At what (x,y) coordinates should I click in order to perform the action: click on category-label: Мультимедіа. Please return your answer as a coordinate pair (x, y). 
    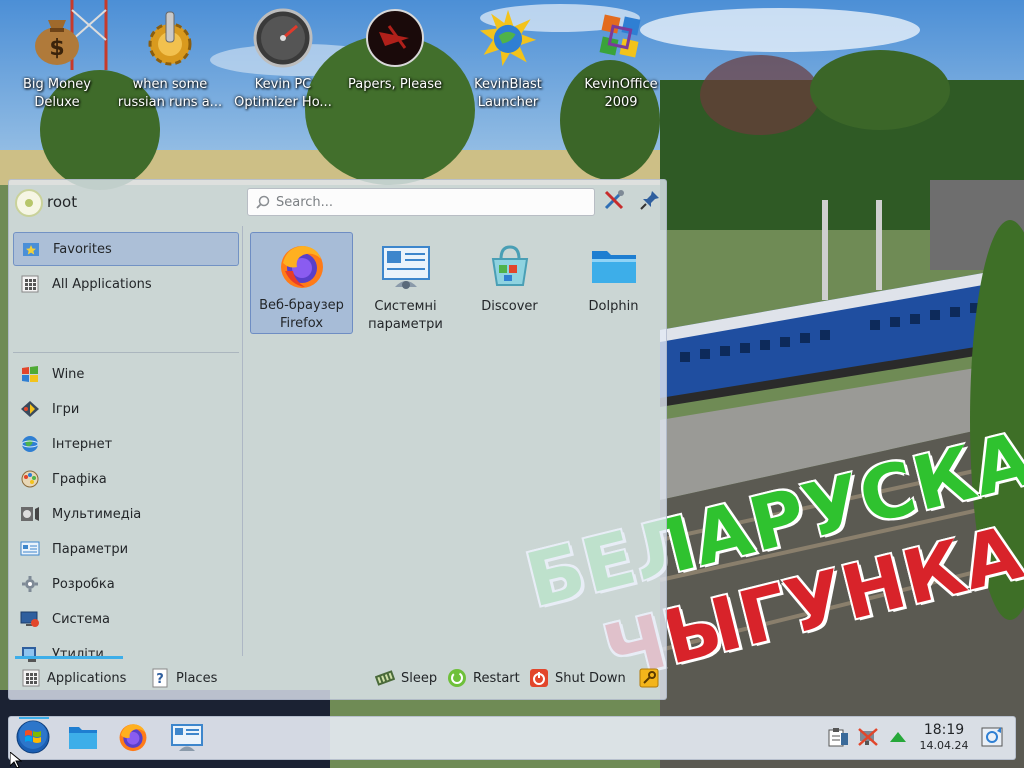
    Looking at the image, I should click on (97, 514).